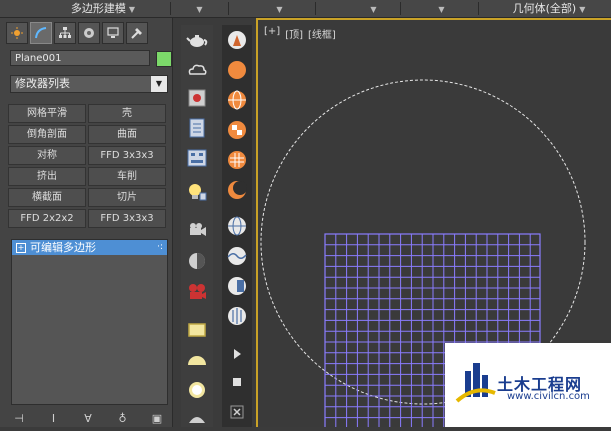 The image size is (611, 431). I want to click on pin-stack-icon: ⊣, so click(19, 419).